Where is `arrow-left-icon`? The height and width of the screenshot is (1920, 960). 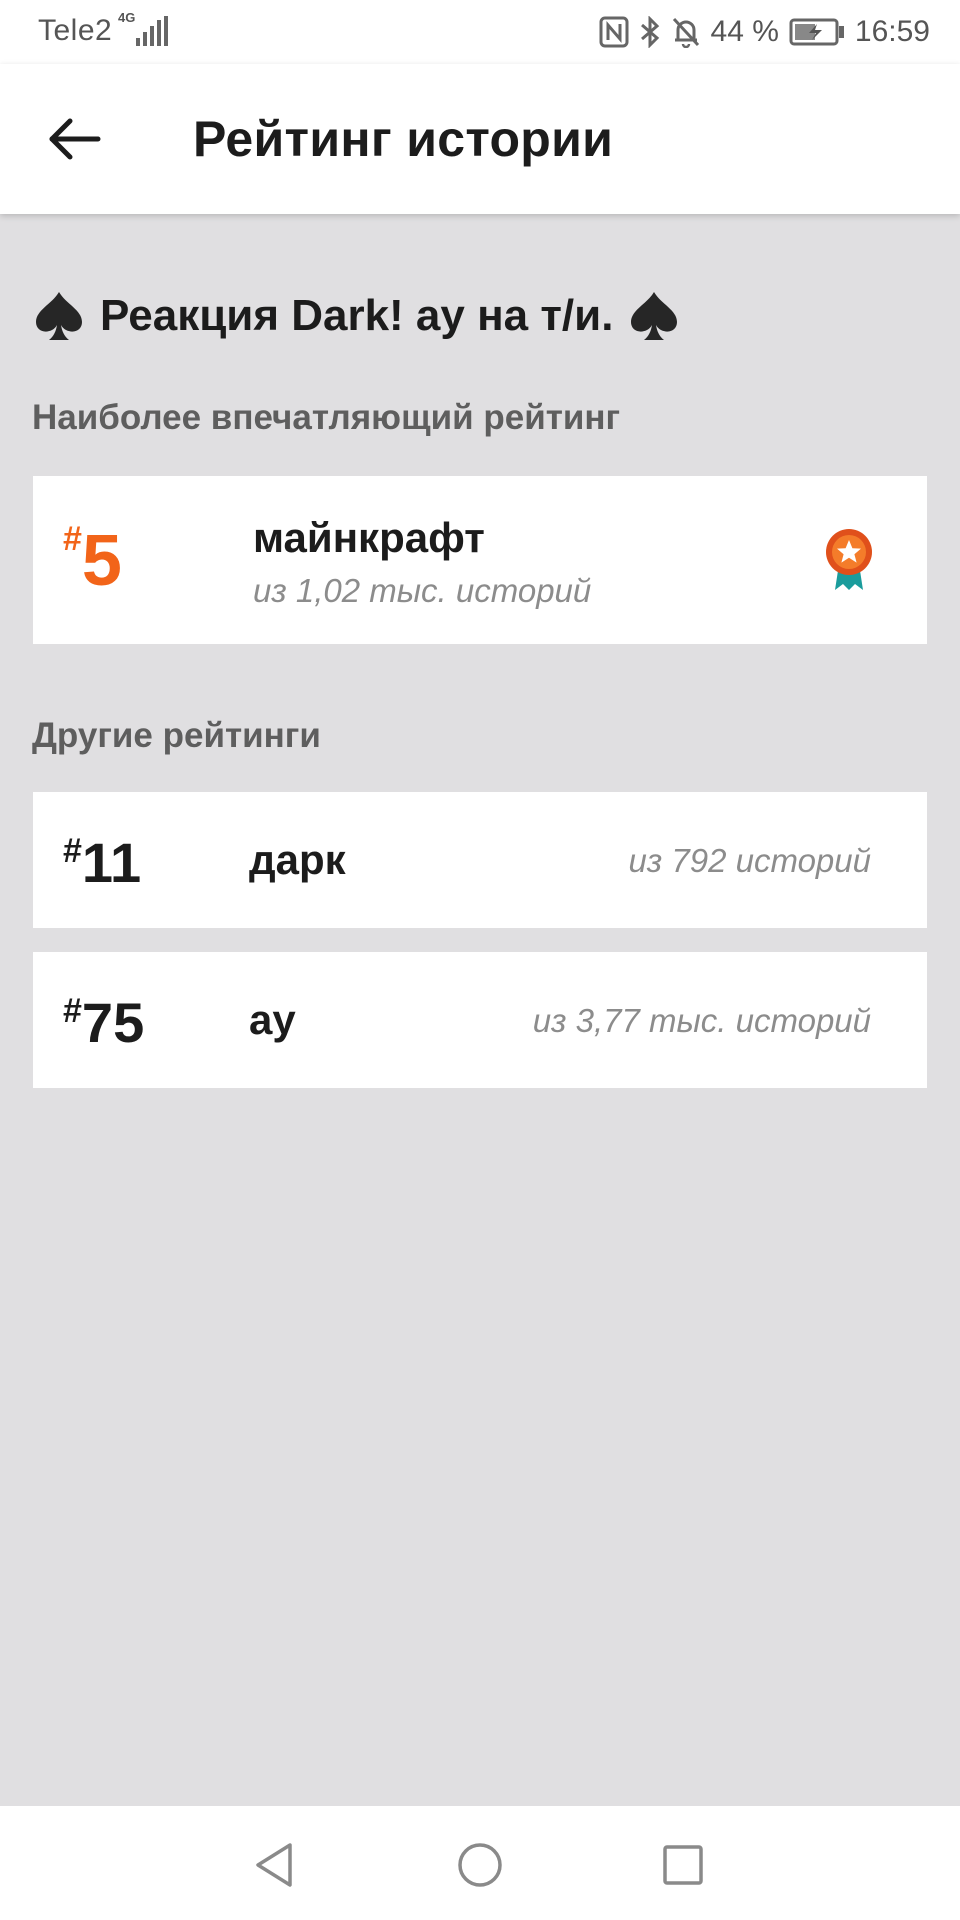 arrow-left-icon is located at coordinates (75, 139).